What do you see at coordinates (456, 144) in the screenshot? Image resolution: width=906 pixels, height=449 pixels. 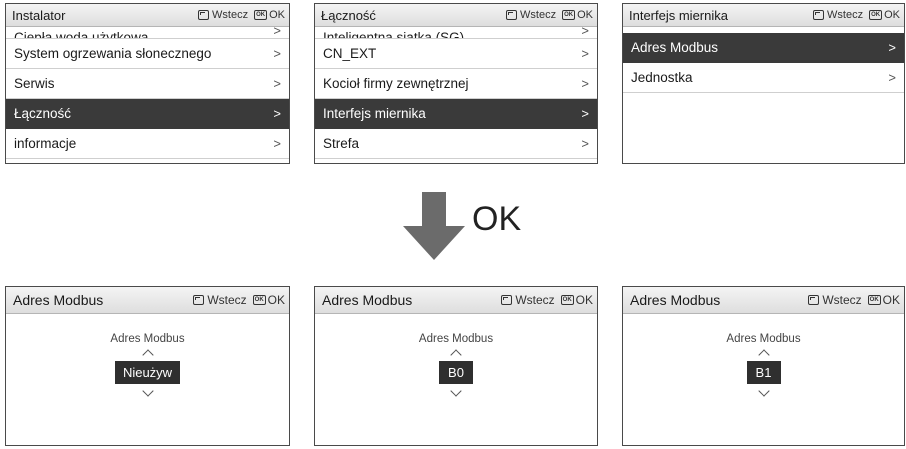 I see `menu-item-zone: Strefa >` at bounding box center [456, 144].